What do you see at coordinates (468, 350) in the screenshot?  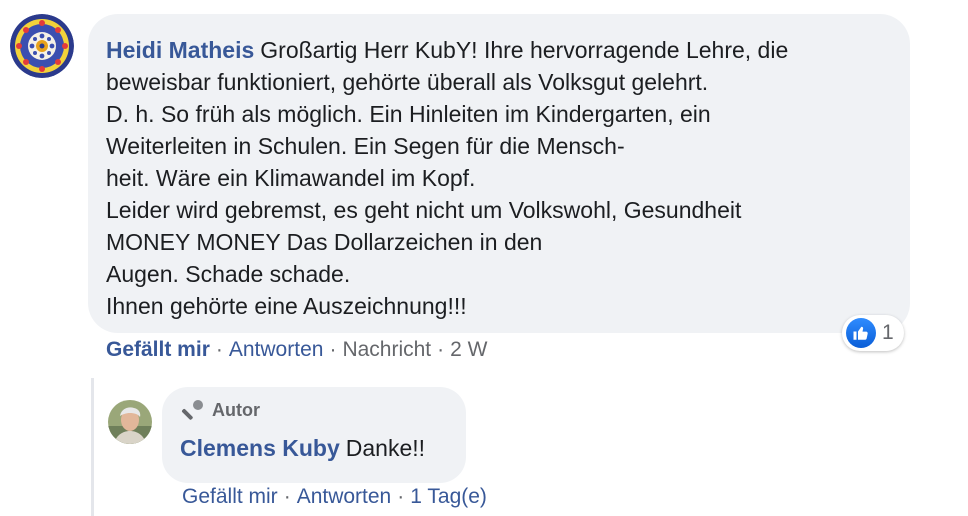 I see `timestamp: 2 W` at bounding box center [468, 350].